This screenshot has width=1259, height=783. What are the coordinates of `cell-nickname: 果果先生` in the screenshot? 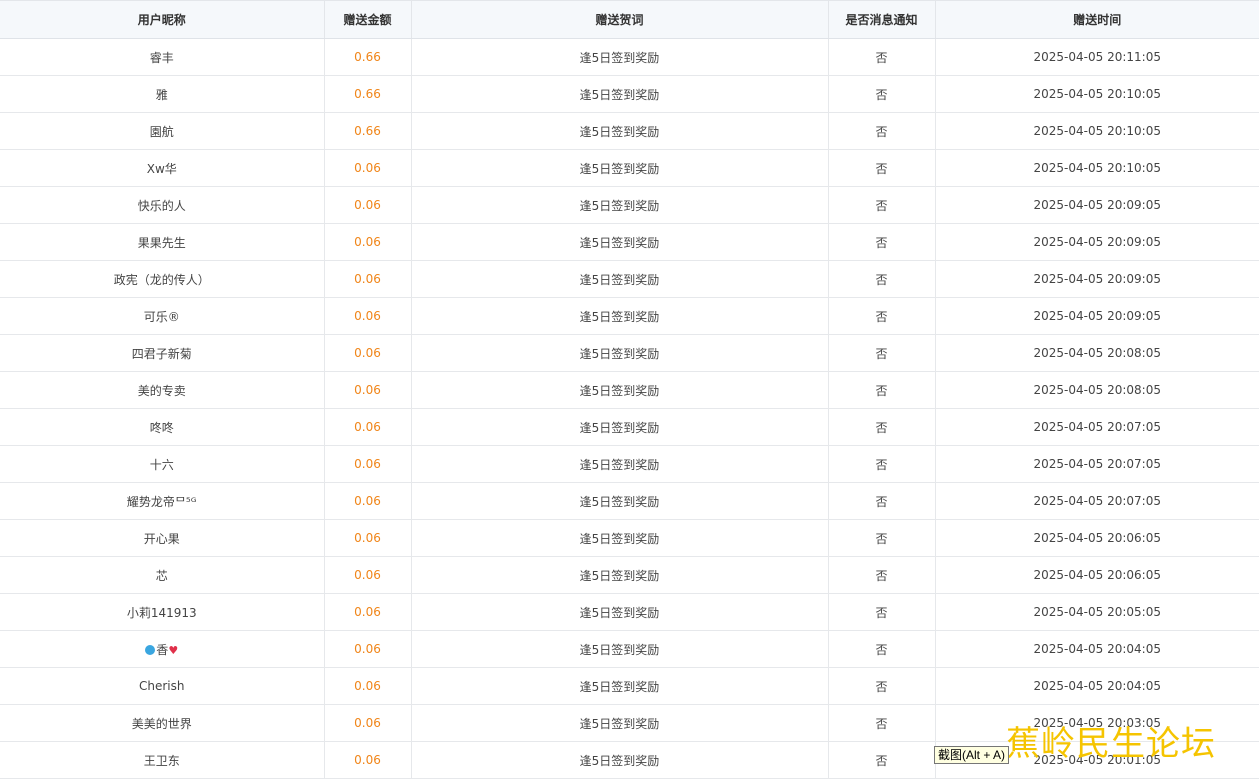 It's located at (162, 242).